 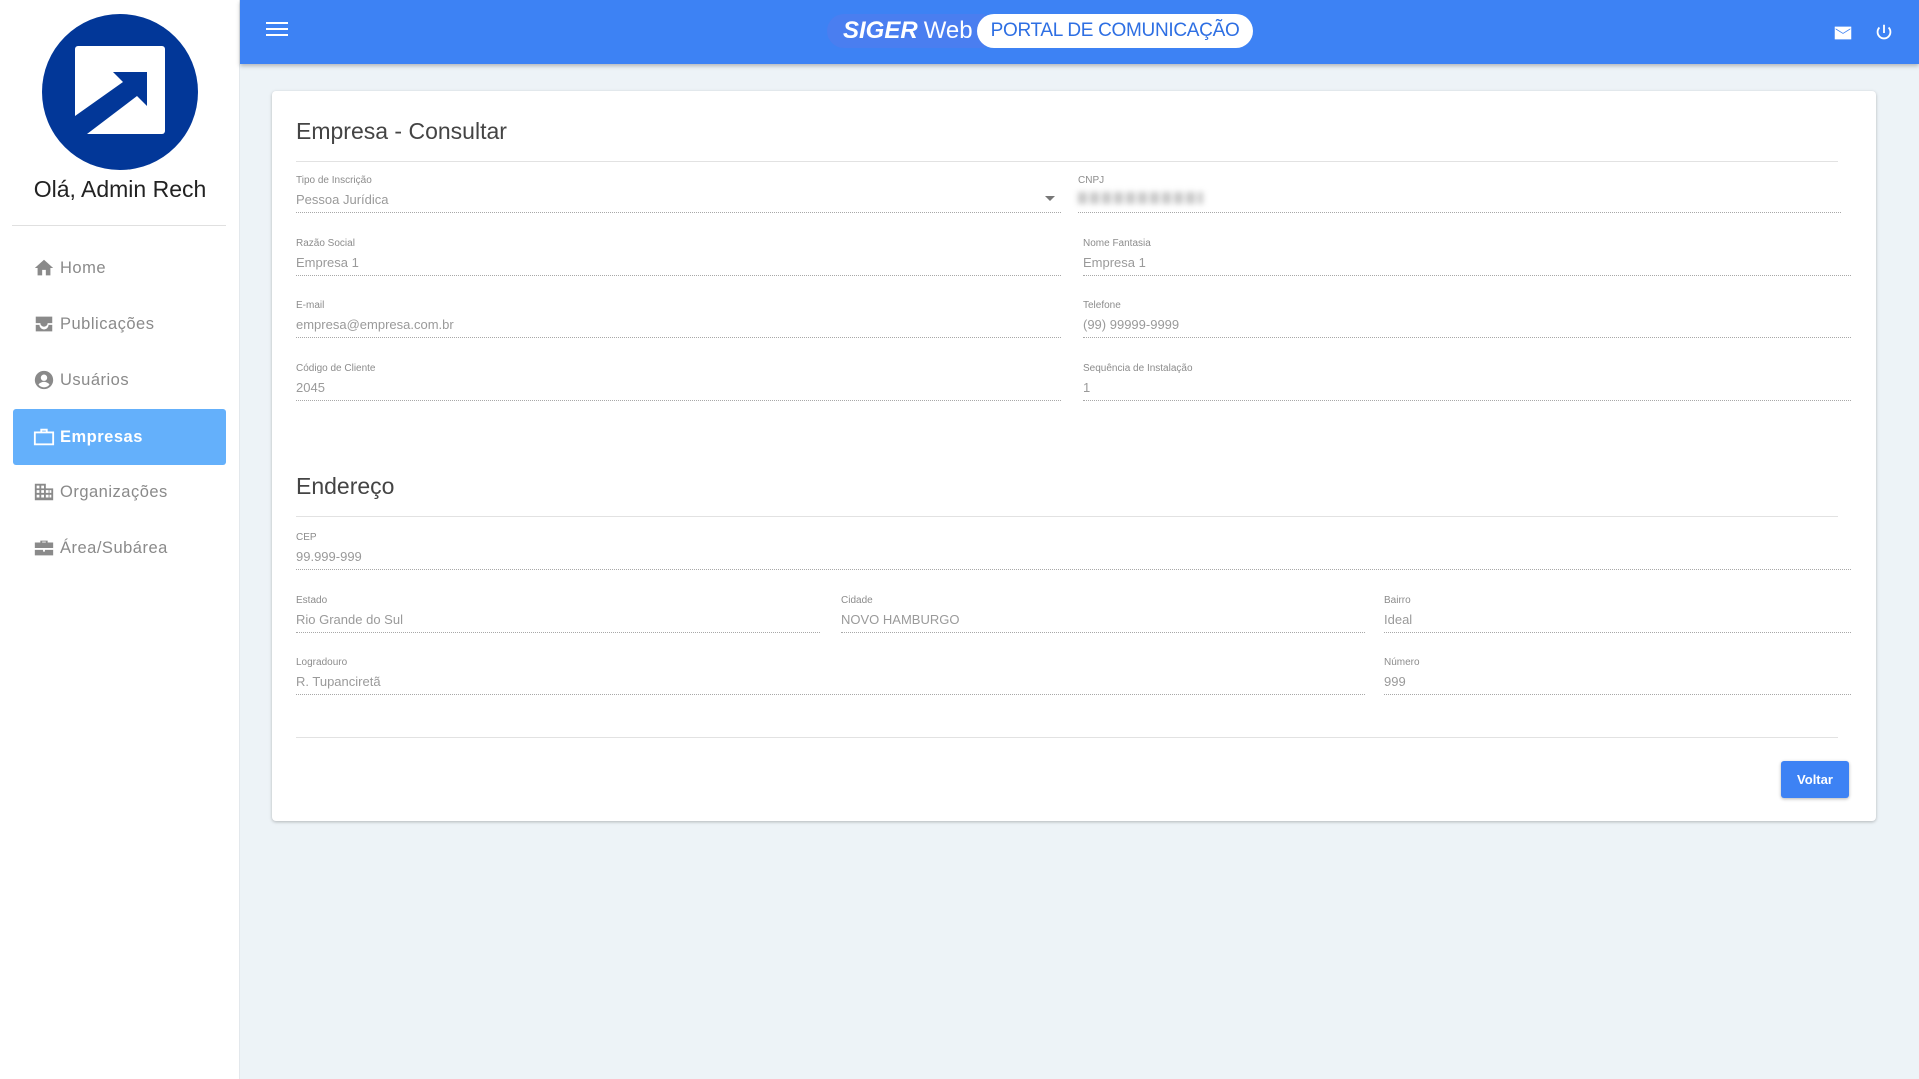 What do you see at coordinates (1467, 382) in the screenshot?
I see `sequencia-instalacao-field: Sequência de Instalação 1` at bounding box center [1467, 382].